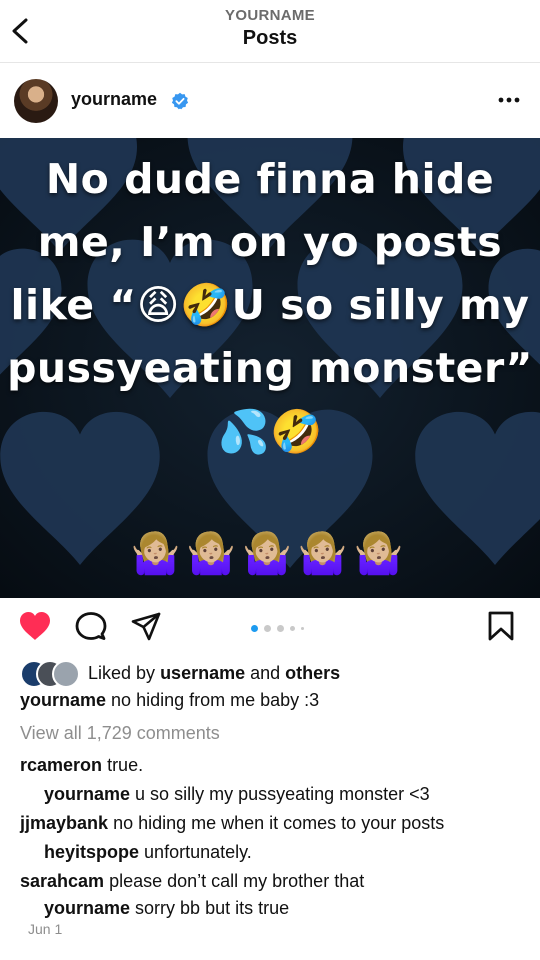  Describe the element at coordinates (35, 626) in the screenshot. I see `heart-icon` at that location.